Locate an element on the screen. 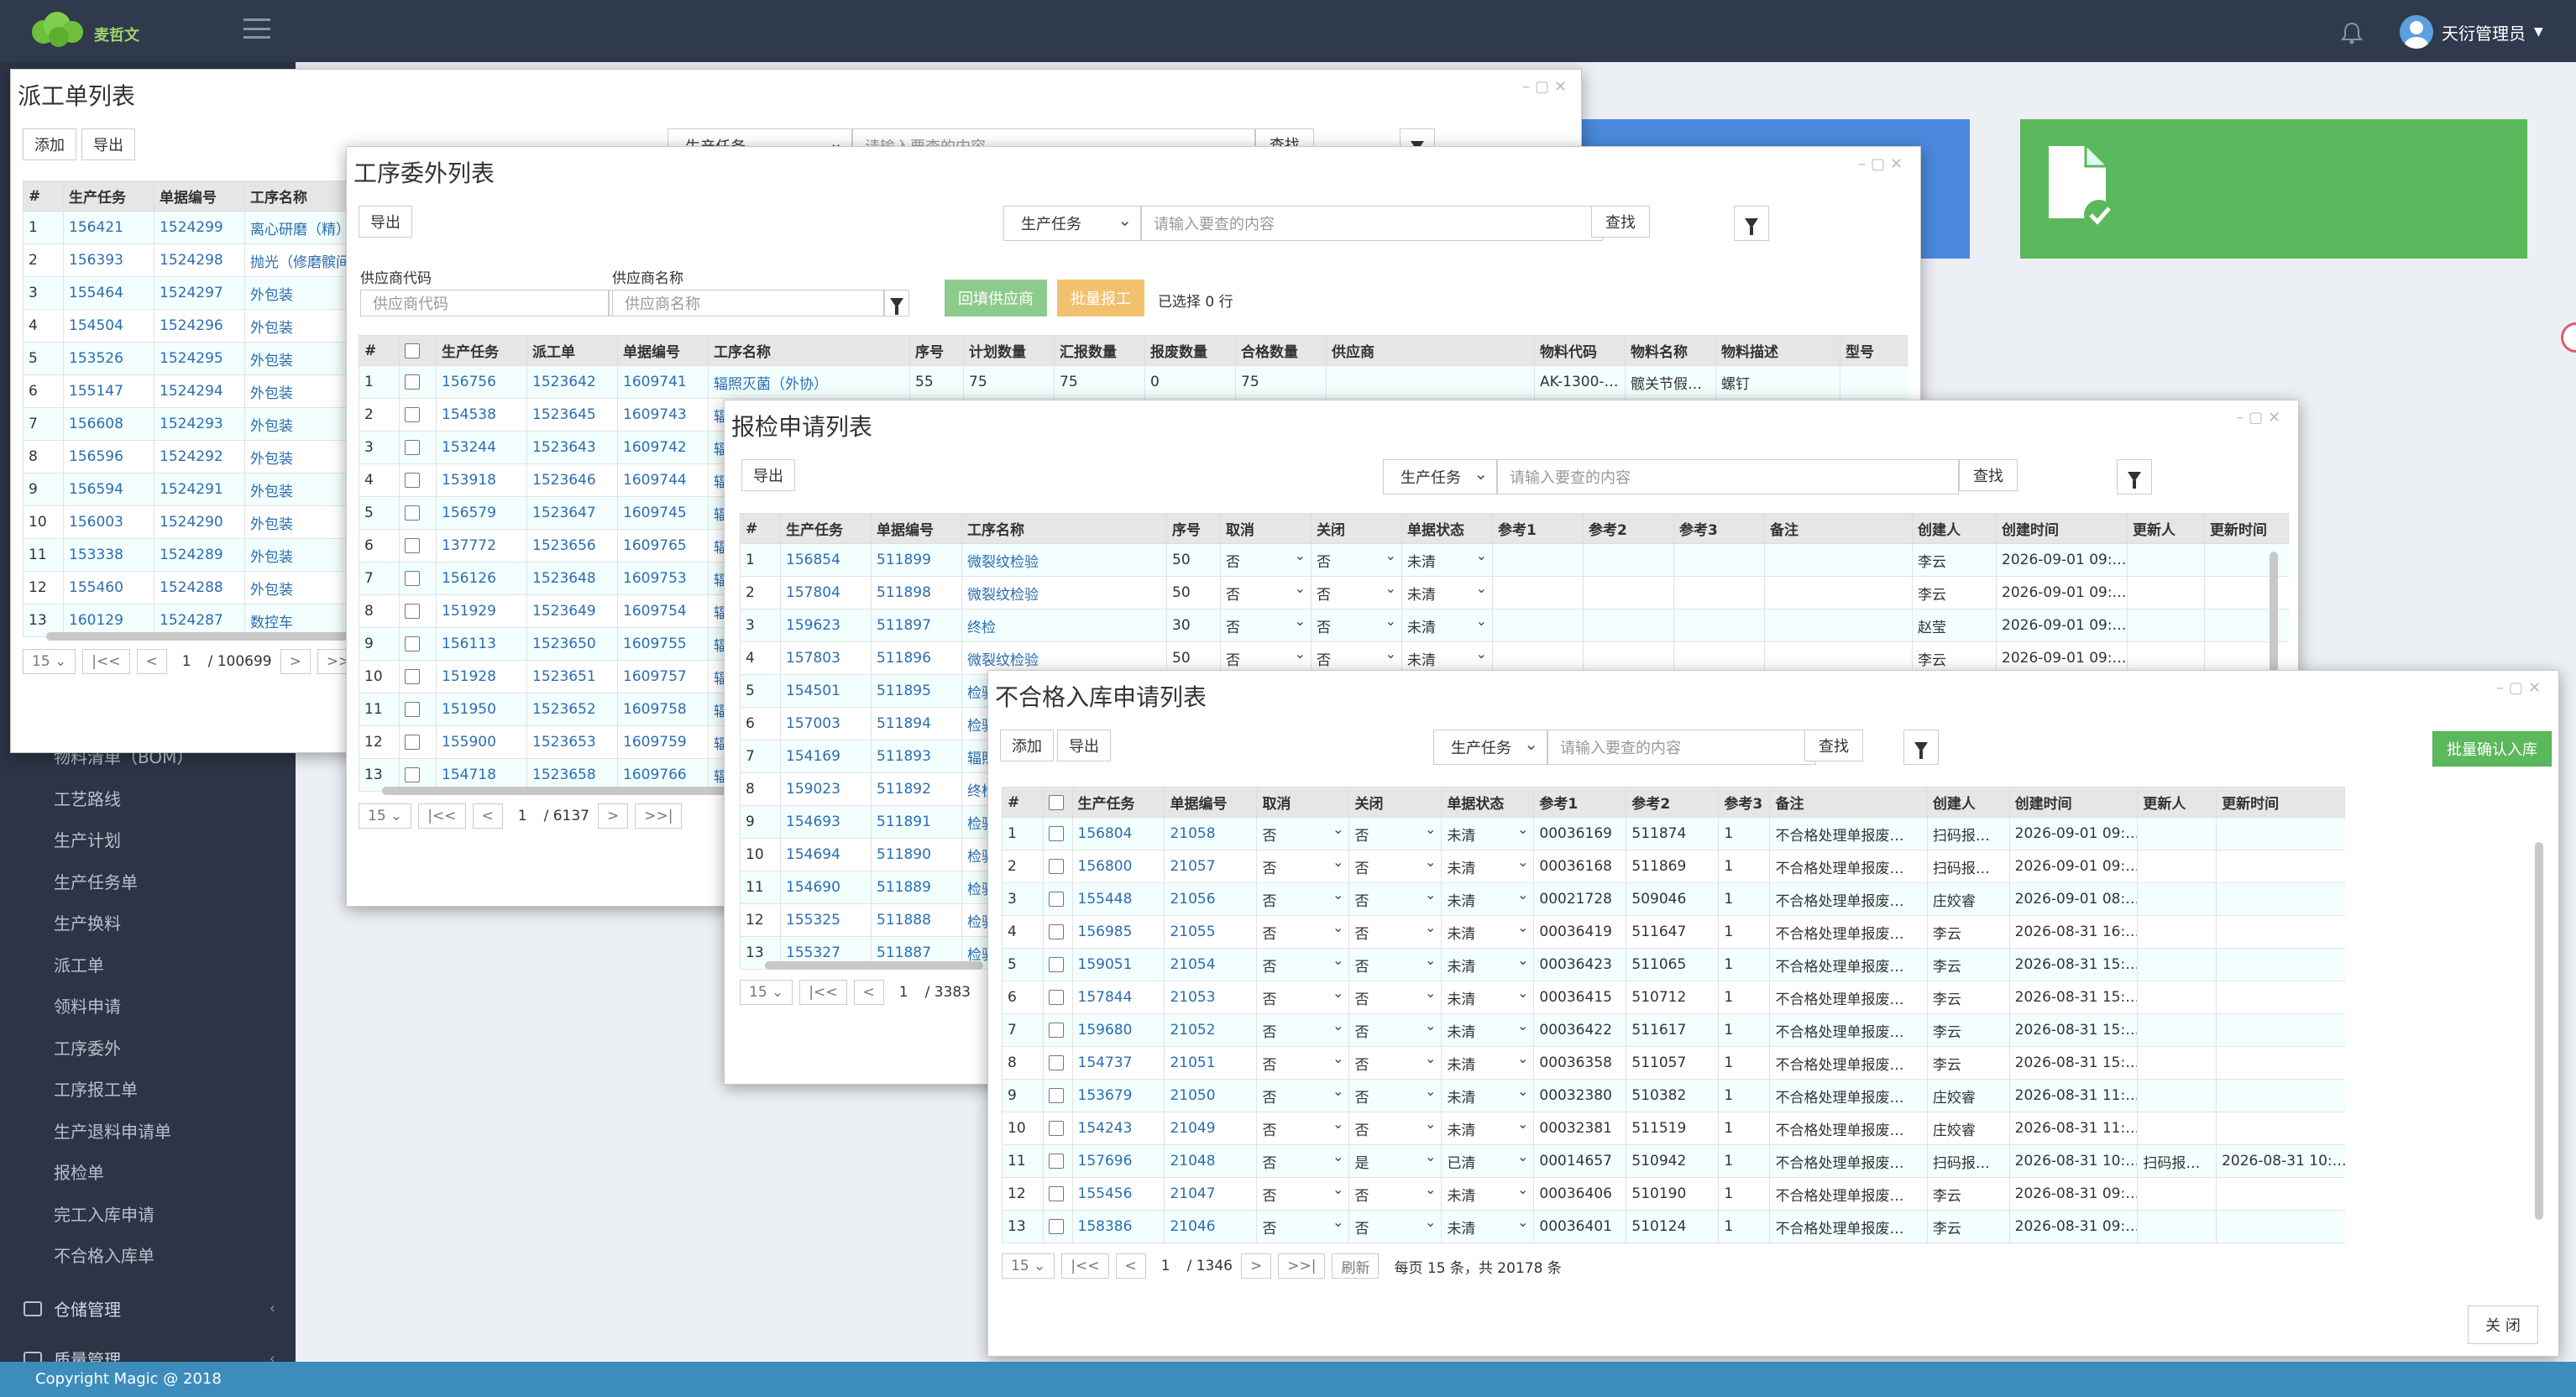 This screenshot has height=1397, width=2576. table-cell: 1524290 is located at coordinates (199, 522).